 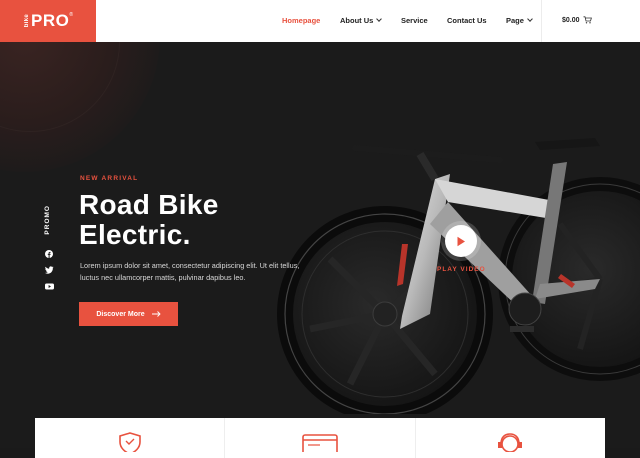 I want to click on play-icon, so click(x=461, y=241).